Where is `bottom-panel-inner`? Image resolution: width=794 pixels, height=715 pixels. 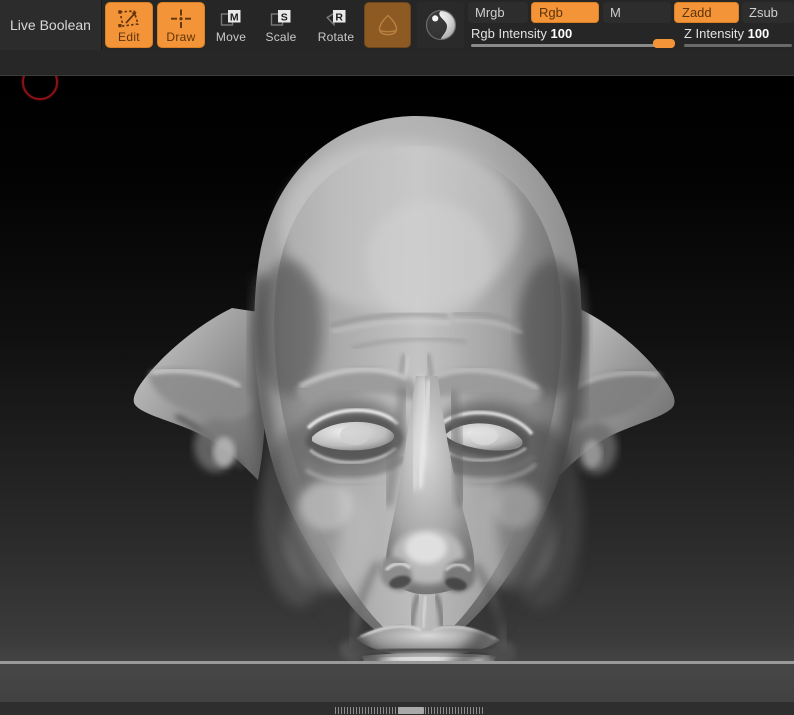 bottom-panel-inner is located at coordinates (397, 683).